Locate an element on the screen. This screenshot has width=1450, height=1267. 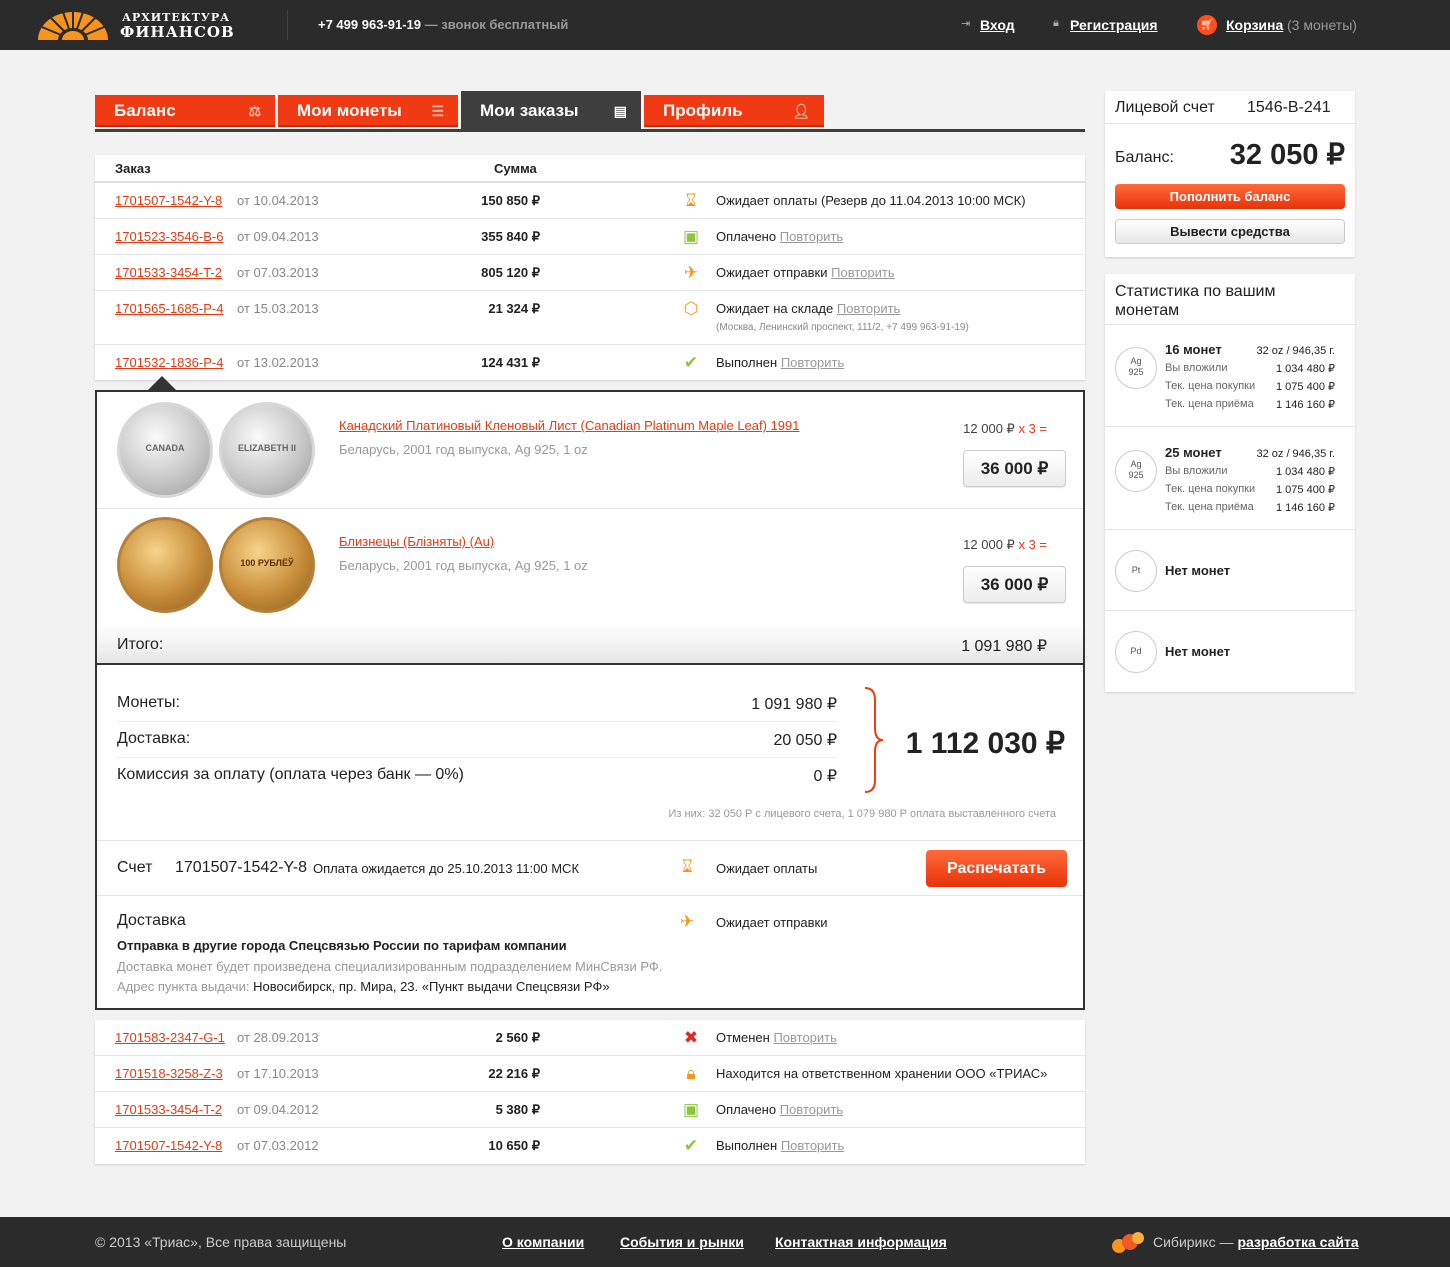
coin-weight: 32 oz / 946,35 г. is located at coordinates (1295, 454).